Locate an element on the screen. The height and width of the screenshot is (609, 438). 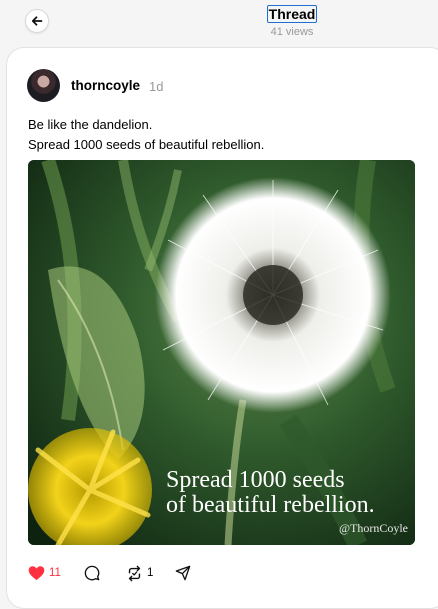
comment-button is located at coordinates (92, 573).